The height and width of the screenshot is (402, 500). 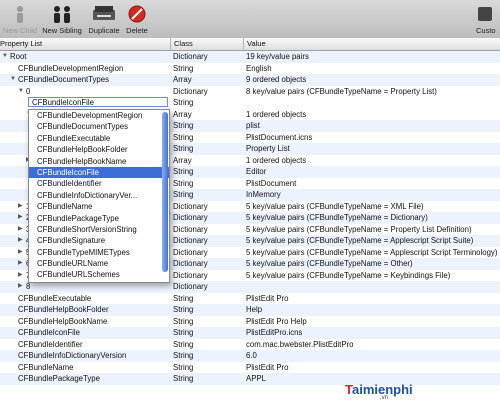 I want to click on popup-item: CFBundleTypeMIMETypes, so click(x=99, y=252).